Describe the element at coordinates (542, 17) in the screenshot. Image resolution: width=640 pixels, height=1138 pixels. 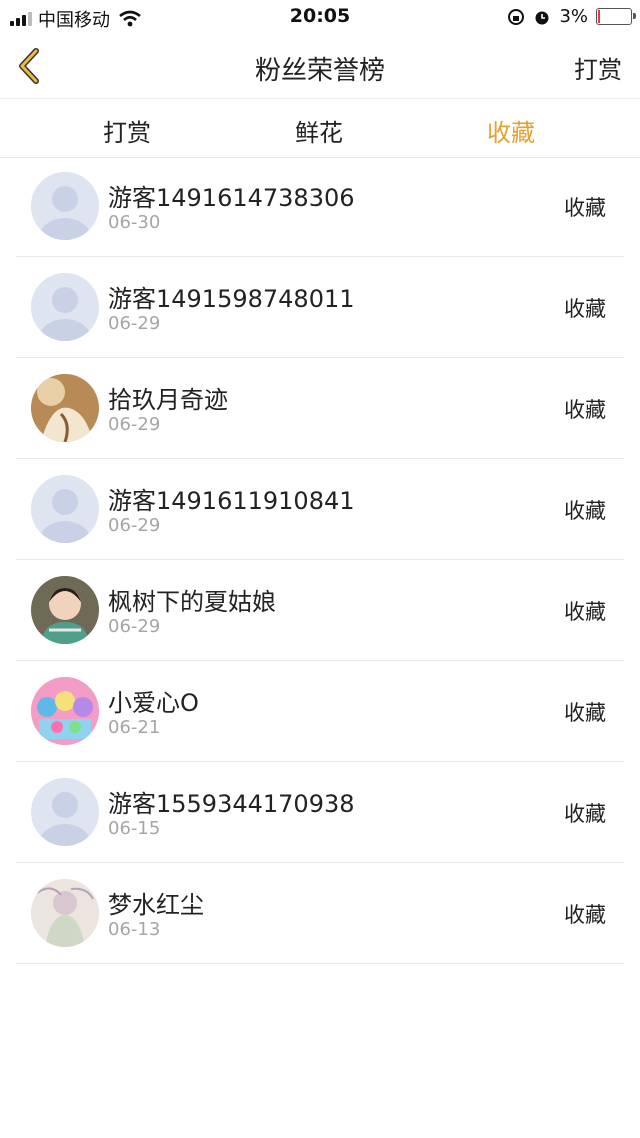
I see `alarm-icon` at that location.